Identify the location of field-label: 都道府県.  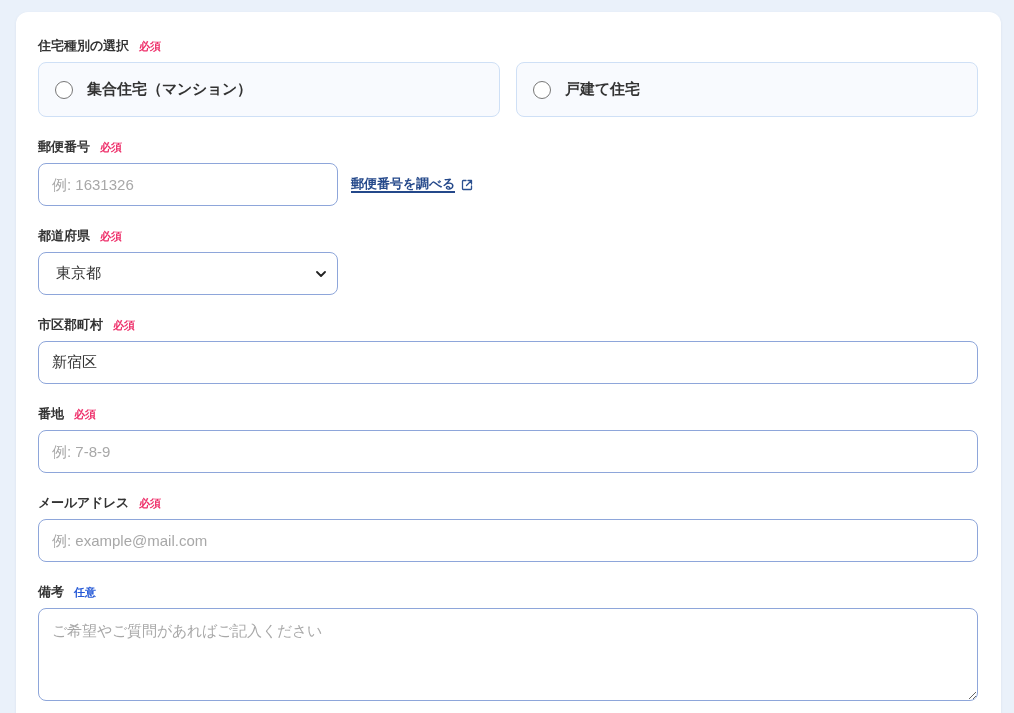
(64, 236).